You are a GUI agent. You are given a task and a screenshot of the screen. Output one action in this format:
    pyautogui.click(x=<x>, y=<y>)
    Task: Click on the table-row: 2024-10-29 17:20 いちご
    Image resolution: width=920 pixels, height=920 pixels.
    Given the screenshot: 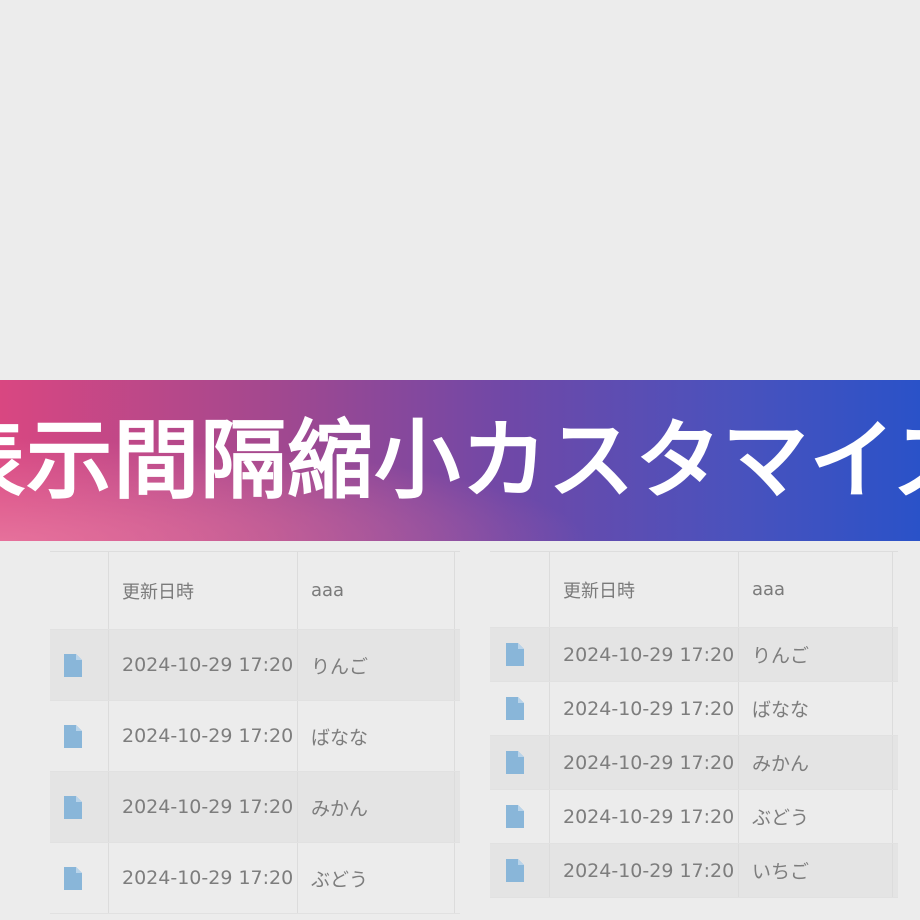 What is the action you would take?
    pyautogui.click(x=694, y=871)
    